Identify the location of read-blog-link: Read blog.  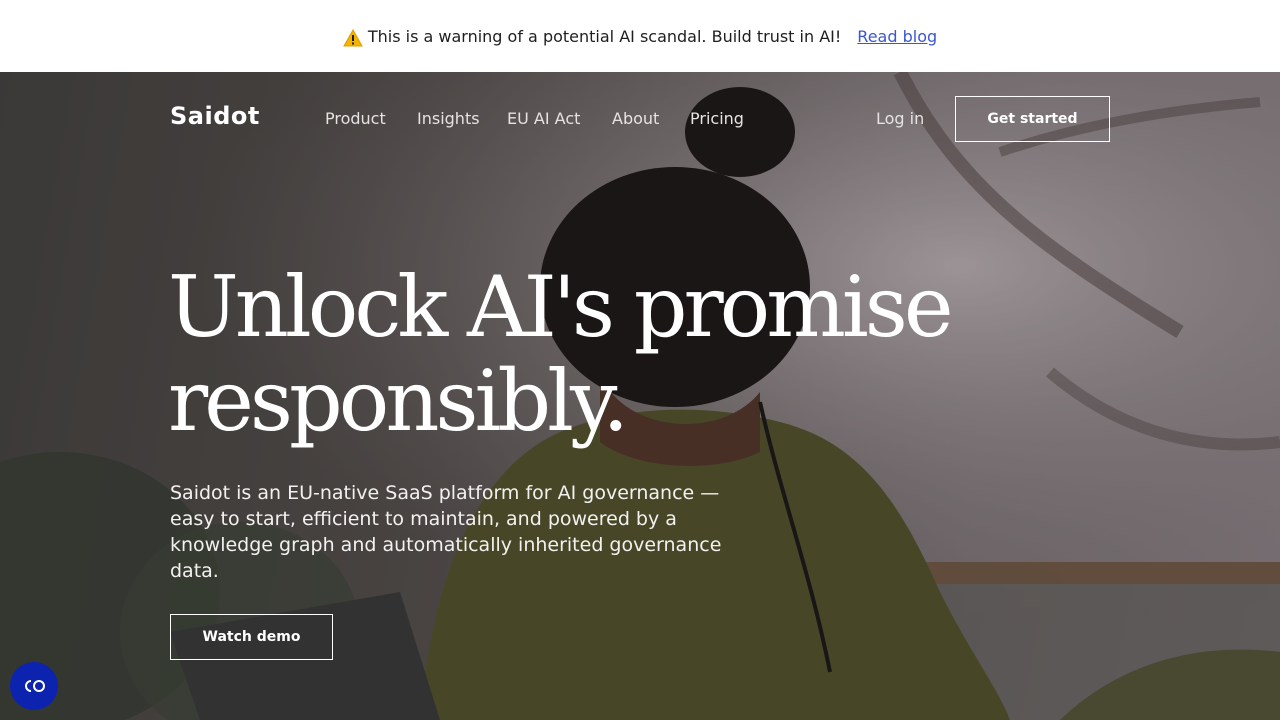
(897, 36).